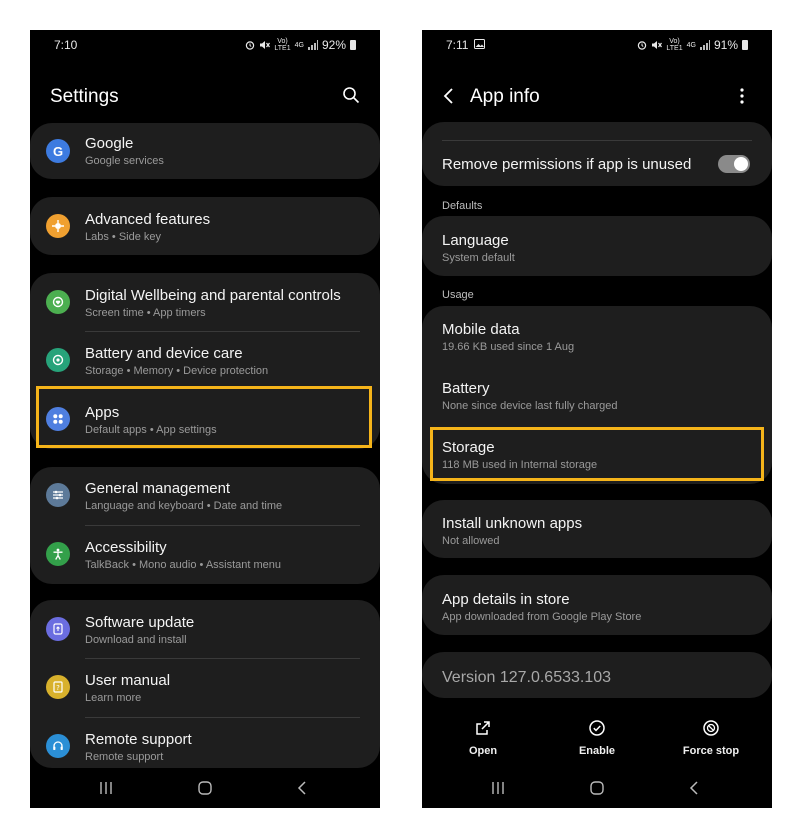 The image size is (800, 838). Describe the element at coordinates (58, 629) in the screenshot. I see `software-update-icon` at that location.